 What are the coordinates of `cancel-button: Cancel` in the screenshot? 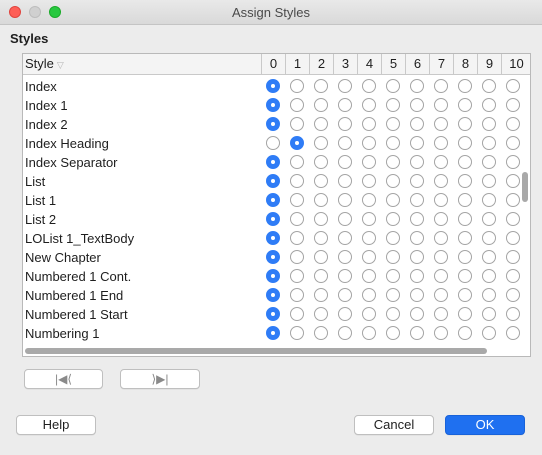 It's located at (394, 425).